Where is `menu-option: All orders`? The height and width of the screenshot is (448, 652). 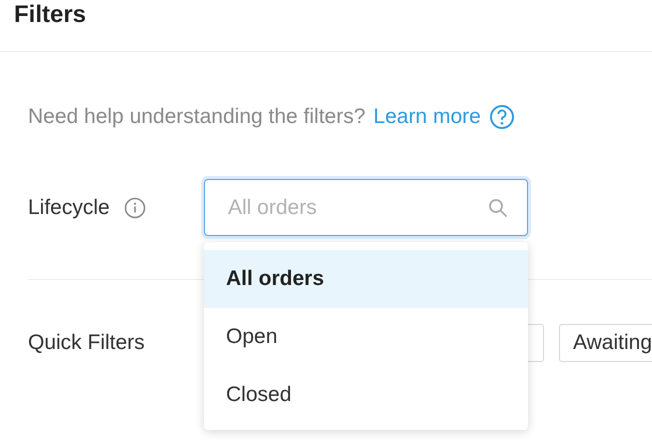
menu-option: All orders is located at coordinates (366, 279).